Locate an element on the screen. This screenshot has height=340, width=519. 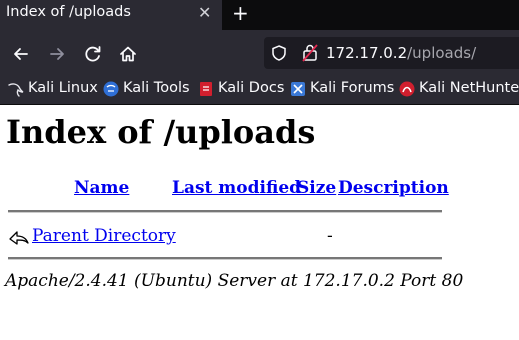
active-tab: Index of /uploads ✕ is located at coordinates (111, 15).